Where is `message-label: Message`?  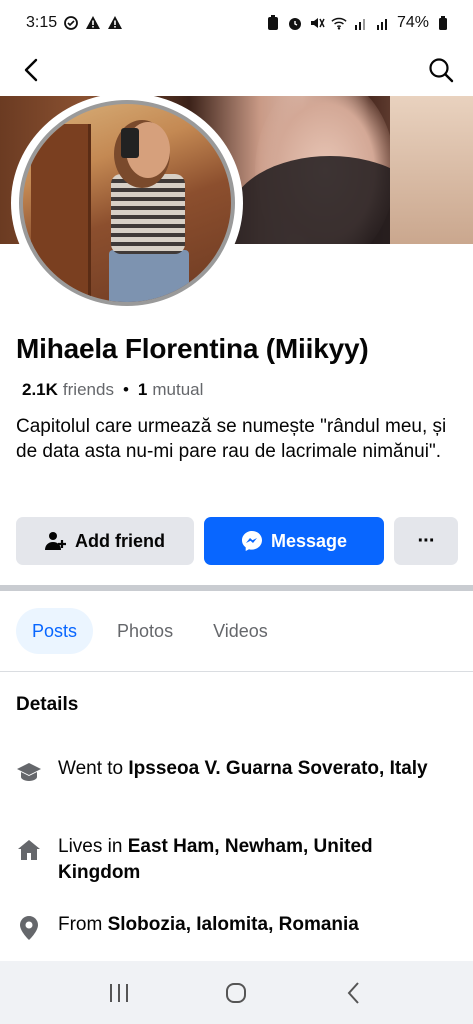
message-label: Message is located at coordinates (309, 540).